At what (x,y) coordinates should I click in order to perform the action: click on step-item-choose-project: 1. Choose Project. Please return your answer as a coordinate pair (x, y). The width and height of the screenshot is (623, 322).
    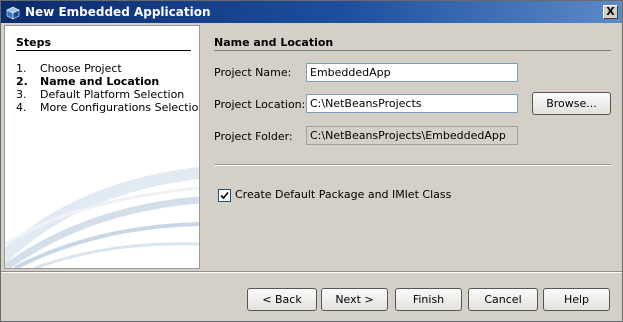
    Looking at the image, I should click on (107, 68).